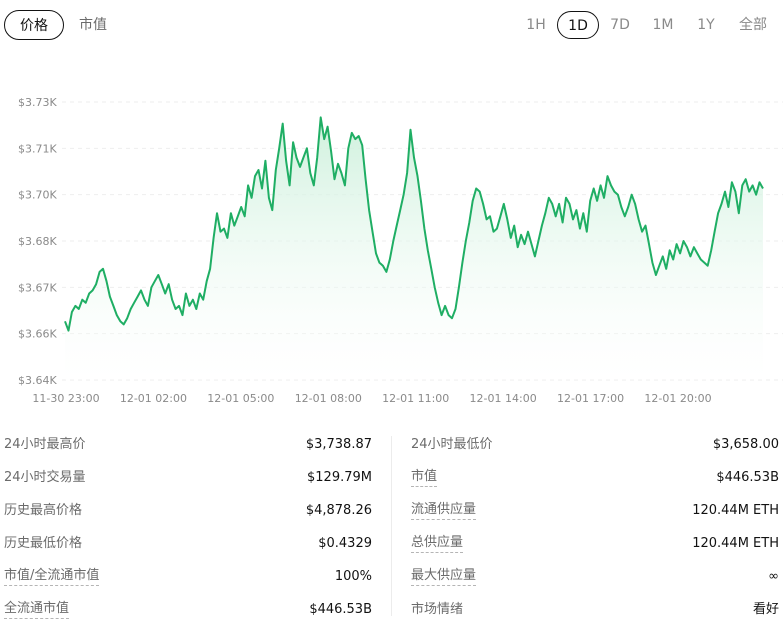 This screenshot has height=637, width=783. What do you see at coordinates (93, 25) in the screenshot?
I see `tab-market-cap: 市值` at bounding box center [93, 25].